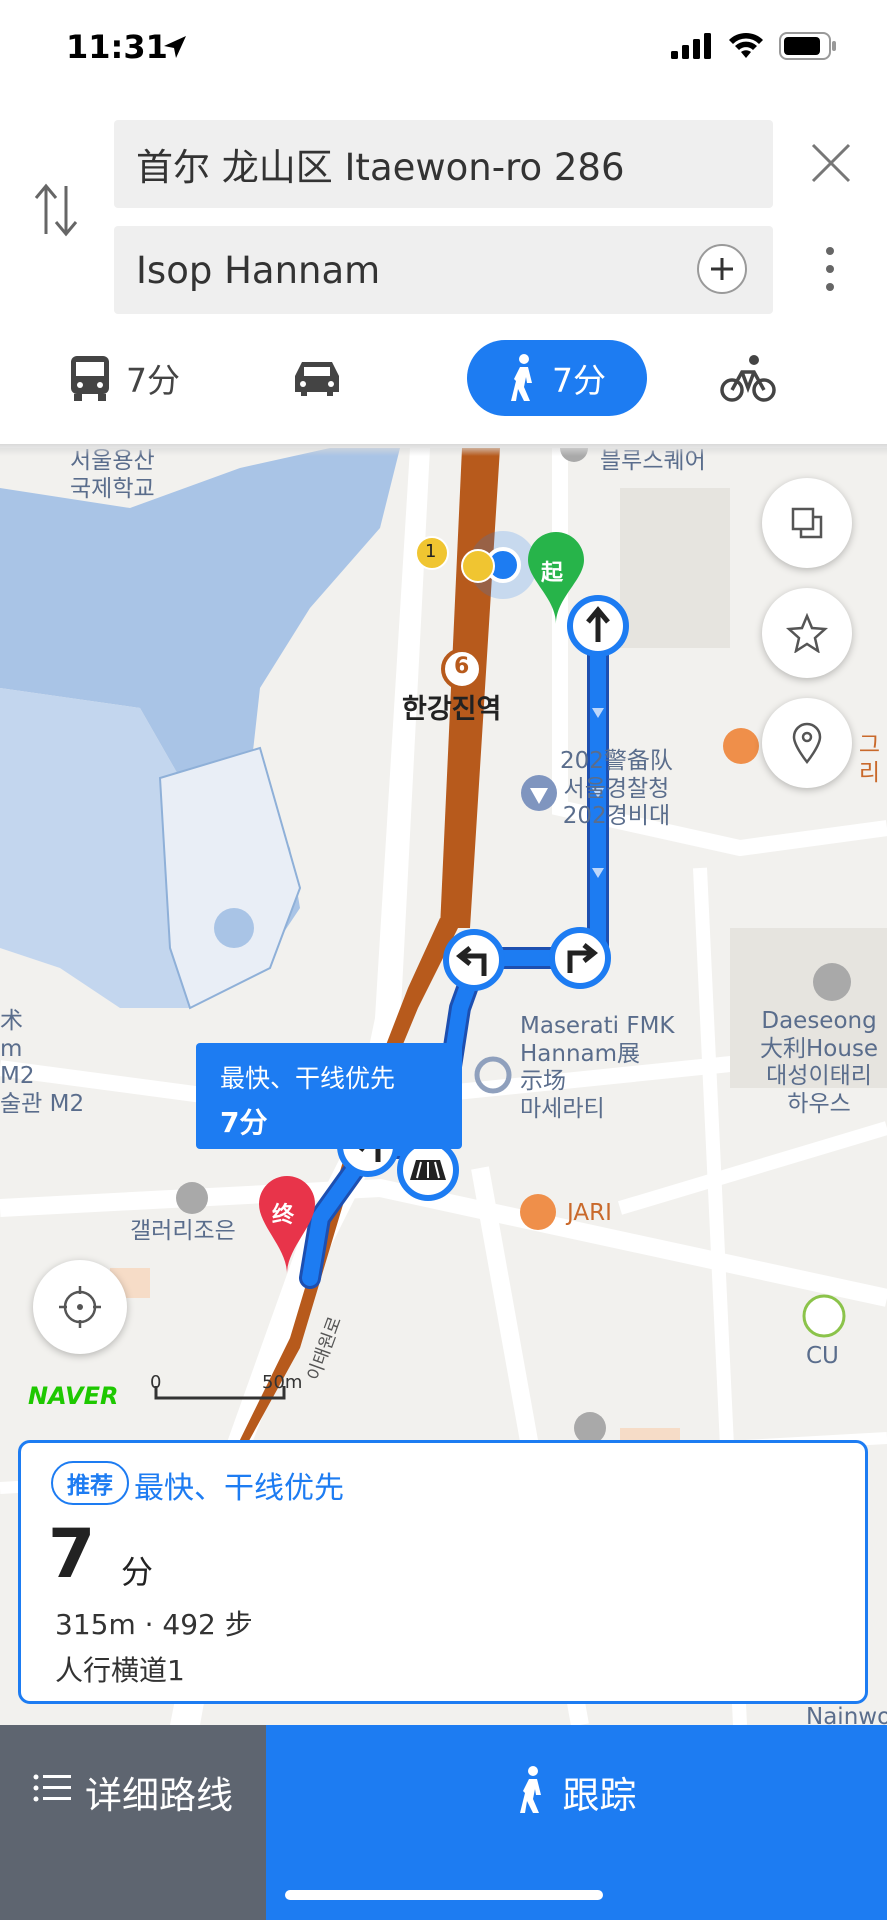  I want to click on subway-line-1-badge: 1, so click(431, 551).